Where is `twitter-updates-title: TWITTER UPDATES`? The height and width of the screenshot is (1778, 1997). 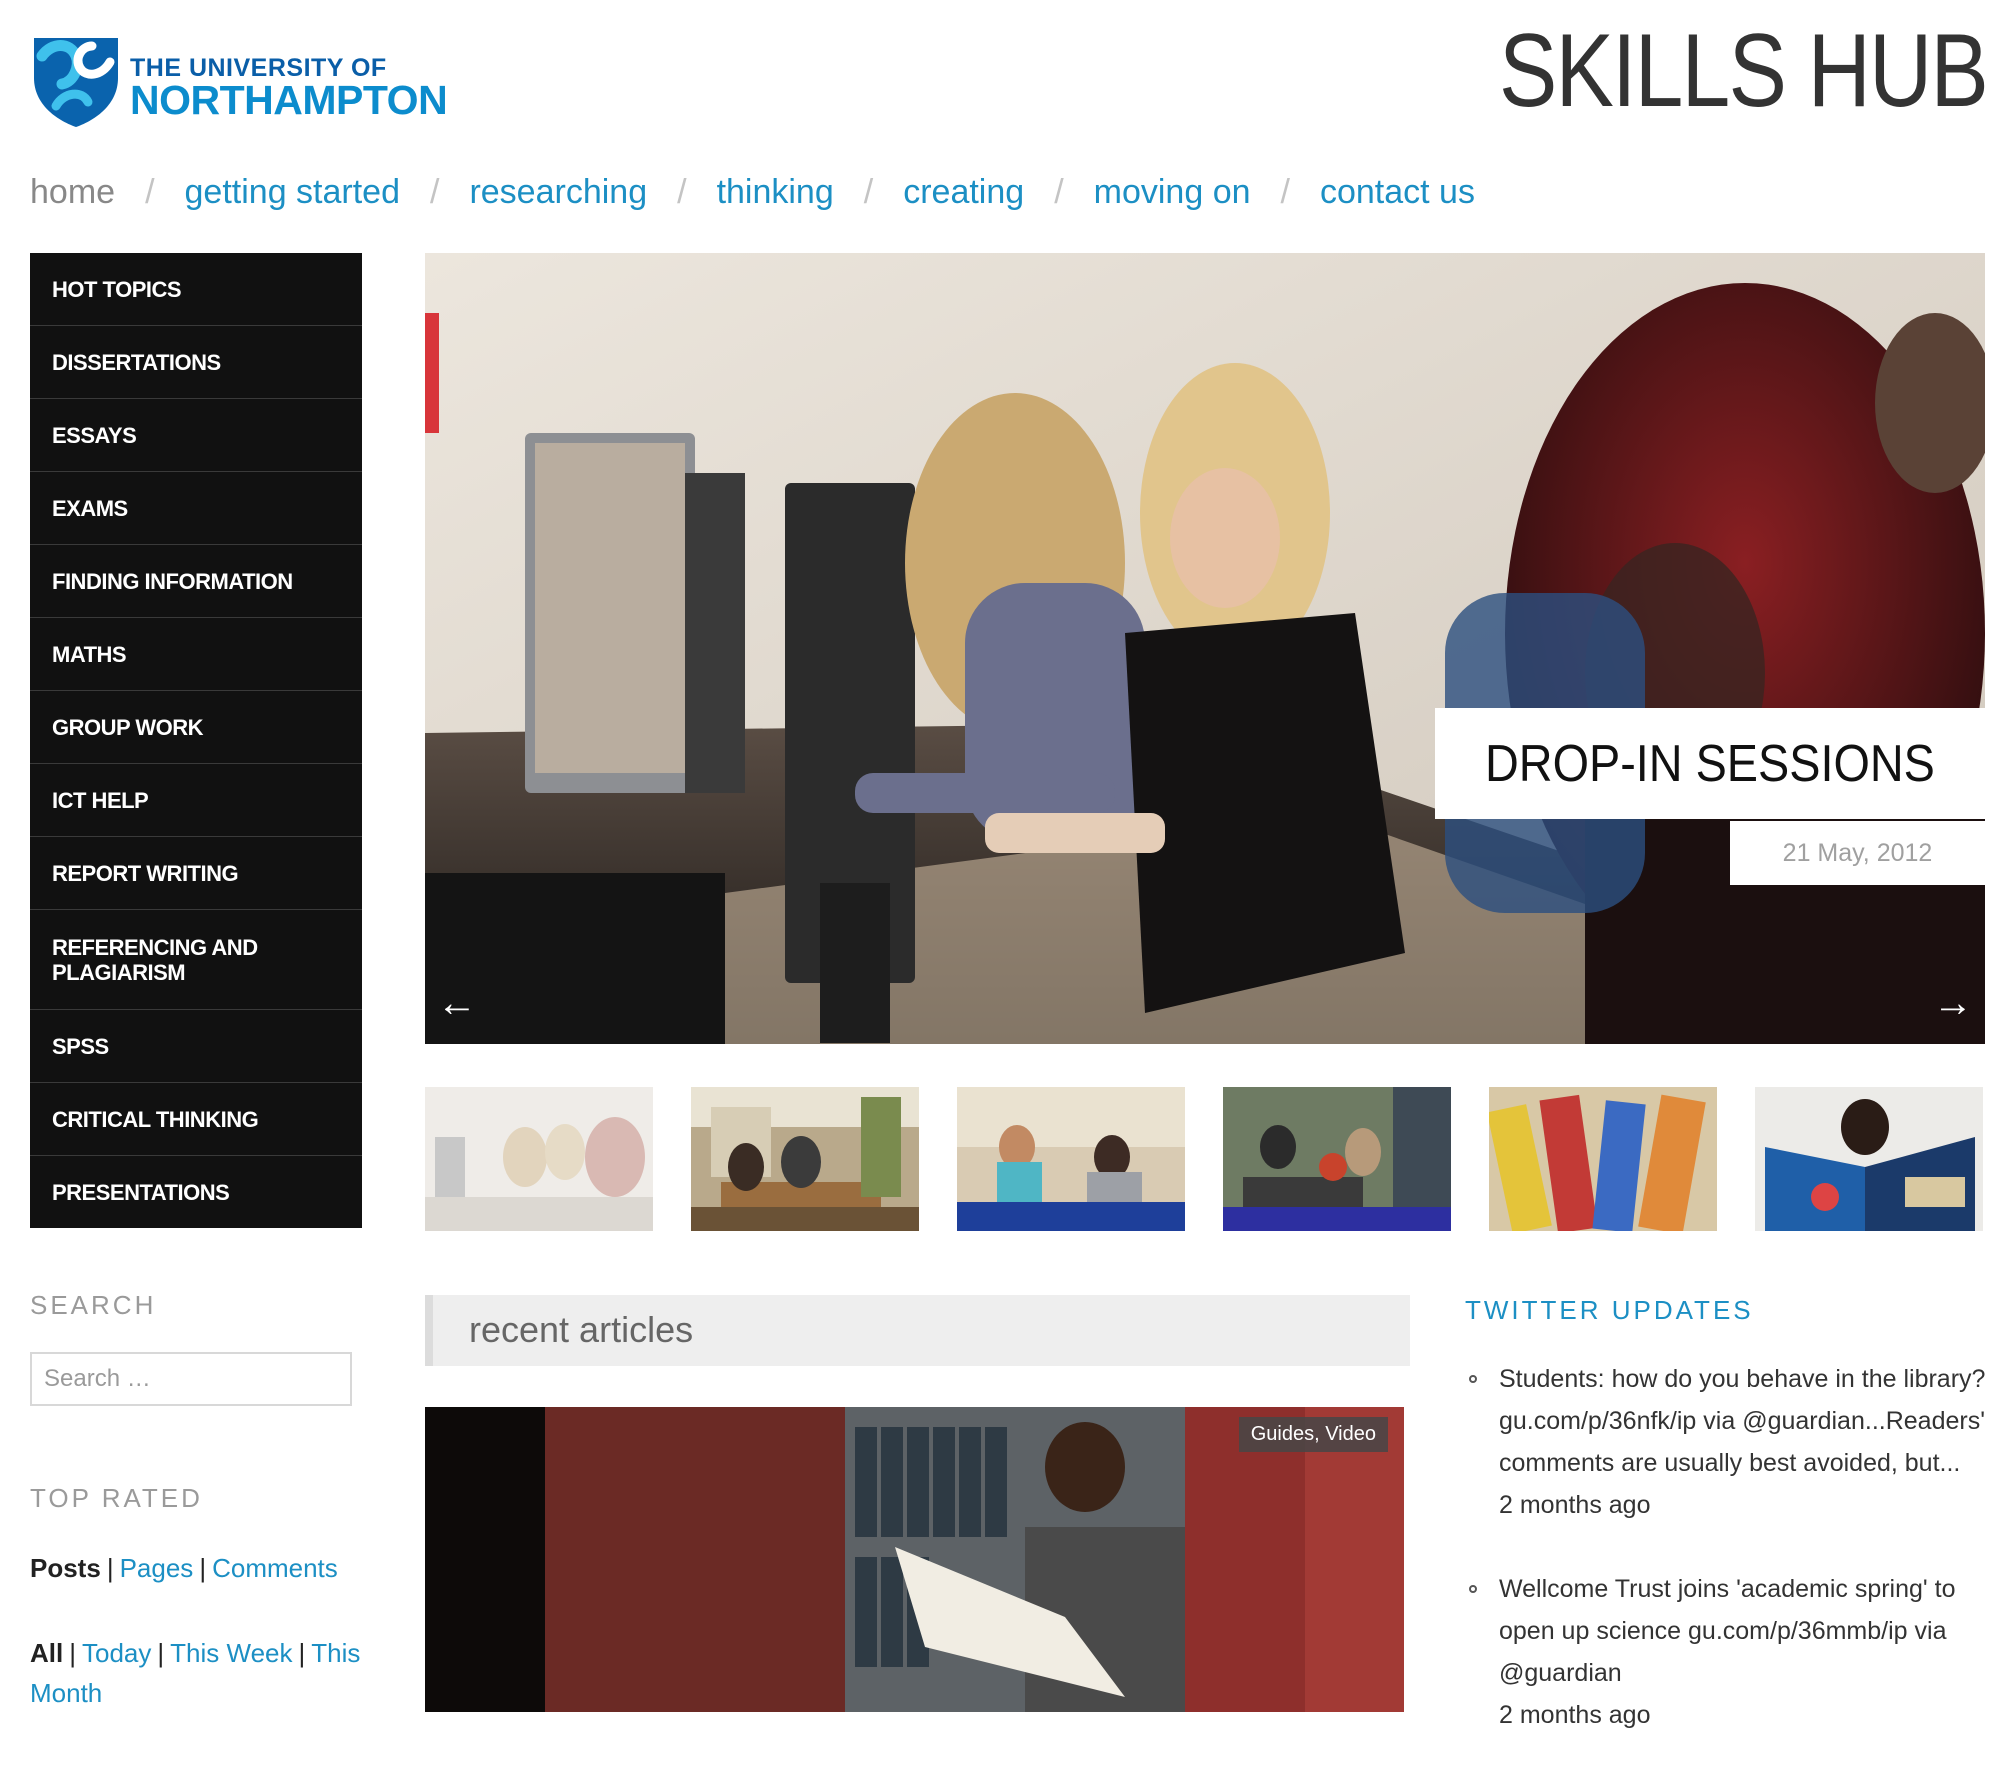
twitter-updates-title: TWITTER UPDATES is located at coordinates (1609, 1310).